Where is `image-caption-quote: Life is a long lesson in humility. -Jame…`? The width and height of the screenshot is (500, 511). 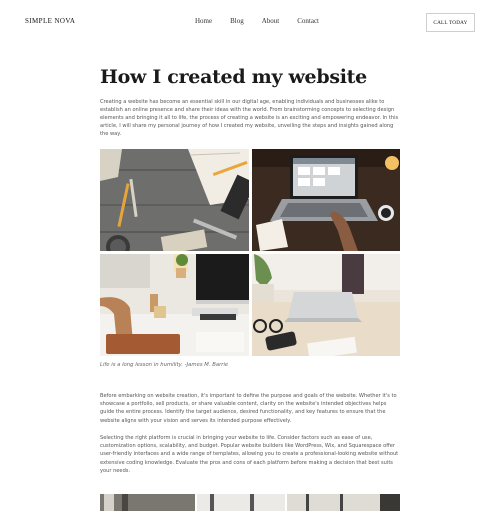 image-caption-quote: Life is a long lesson in humility. -Jame… is located at coordinates (164, 365).